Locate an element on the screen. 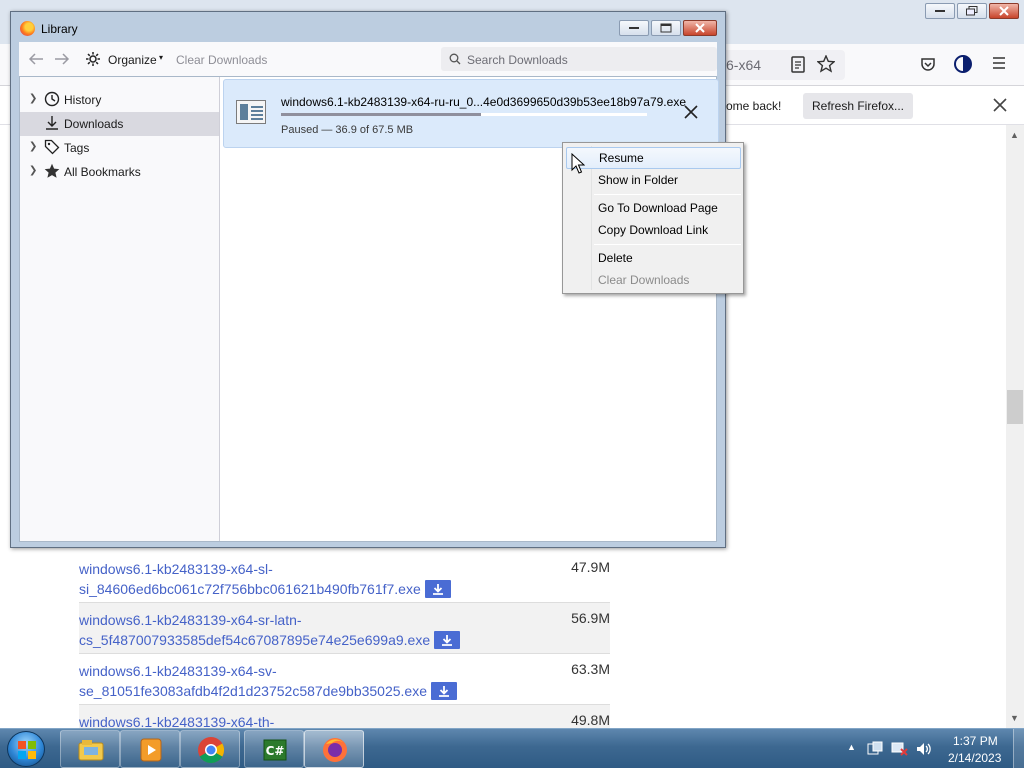 This screenshot has width=1024, height=768. sidebar-item-all-bookmarks: ❯ All Bookmarks is located at coordinates (119, 172).